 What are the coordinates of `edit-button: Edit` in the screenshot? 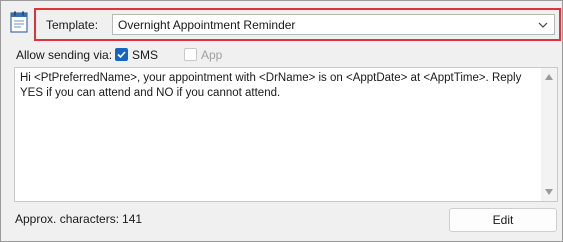 It's located at (503, 220).